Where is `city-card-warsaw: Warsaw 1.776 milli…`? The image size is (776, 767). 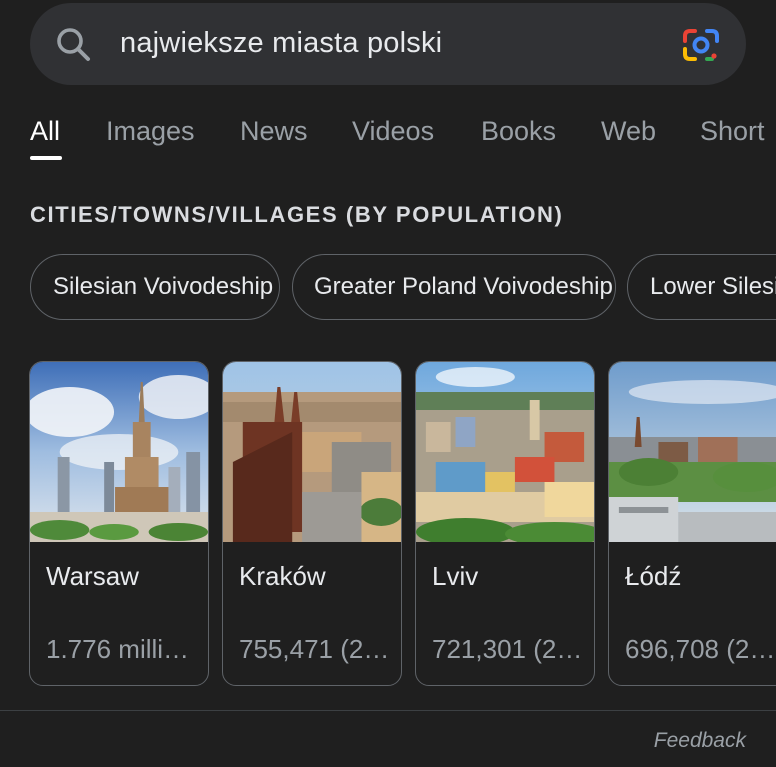 city-card-warsaw: Warsaw 1.776 milli… is located at coordinates (119, 523).